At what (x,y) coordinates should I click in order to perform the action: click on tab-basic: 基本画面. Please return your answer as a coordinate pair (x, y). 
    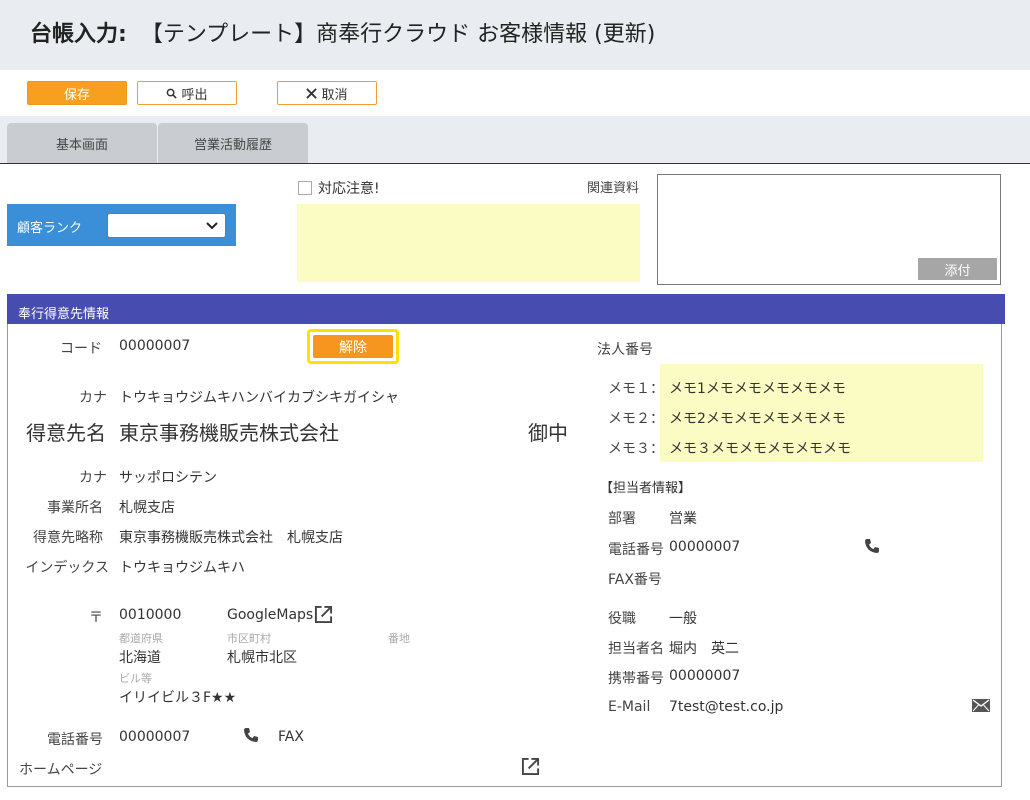
    Looking at the image, I should click on (82, 143).